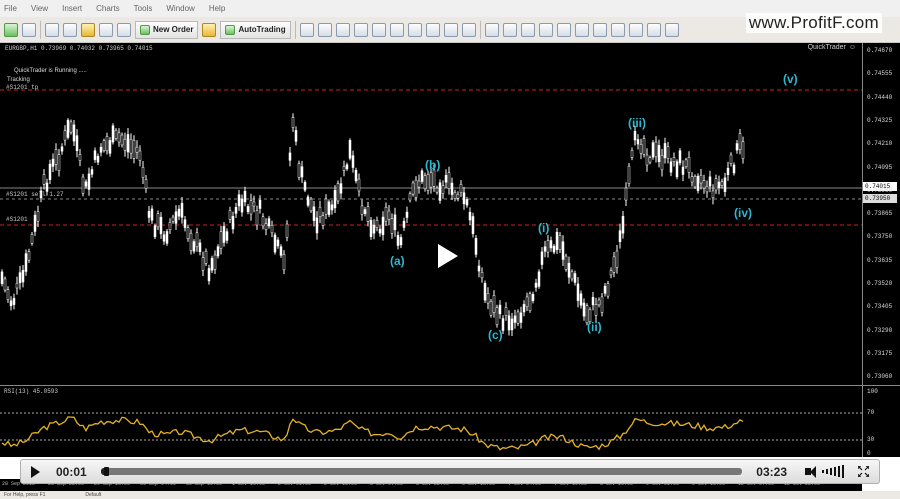 Image resolution: width=900 pixels, height=499 pixels. I want to click on menu-item: Tools, so click(143, 8).